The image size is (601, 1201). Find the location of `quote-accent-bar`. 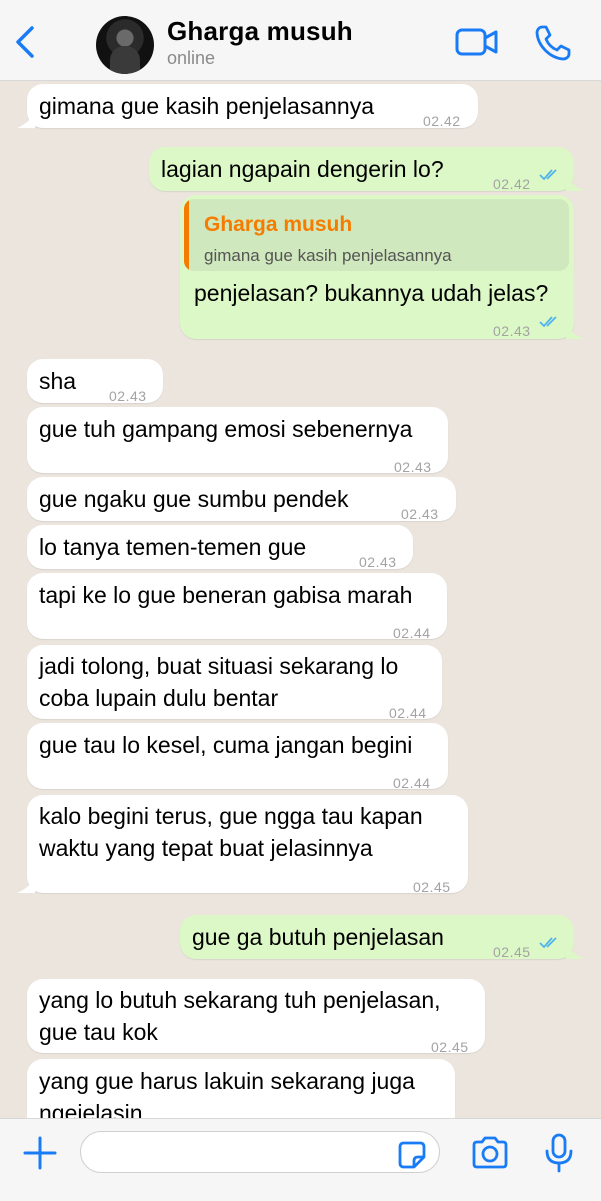

quote-accent-bar is located at coordinates (186, 235).